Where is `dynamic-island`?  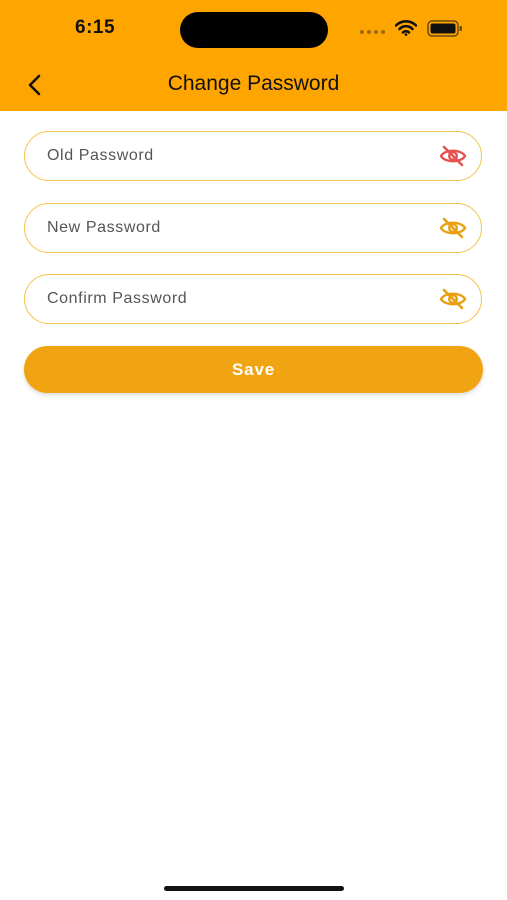
dynamic-island is located at coordinates (254, 30).